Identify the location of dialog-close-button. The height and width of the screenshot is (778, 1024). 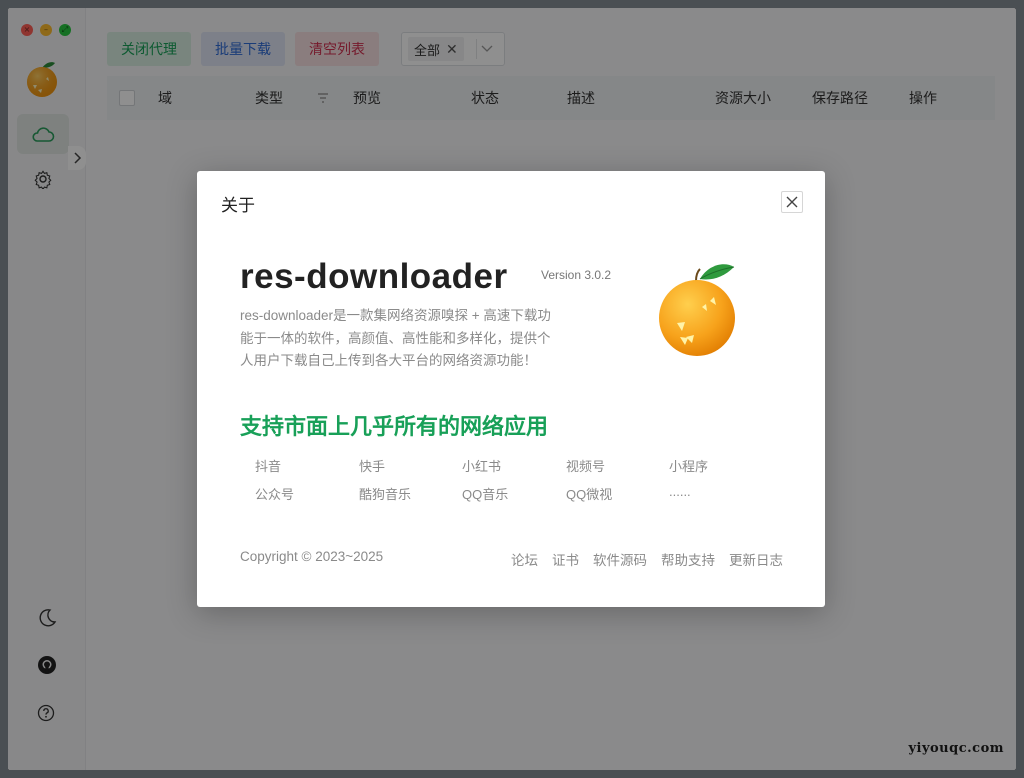
(792, 202).